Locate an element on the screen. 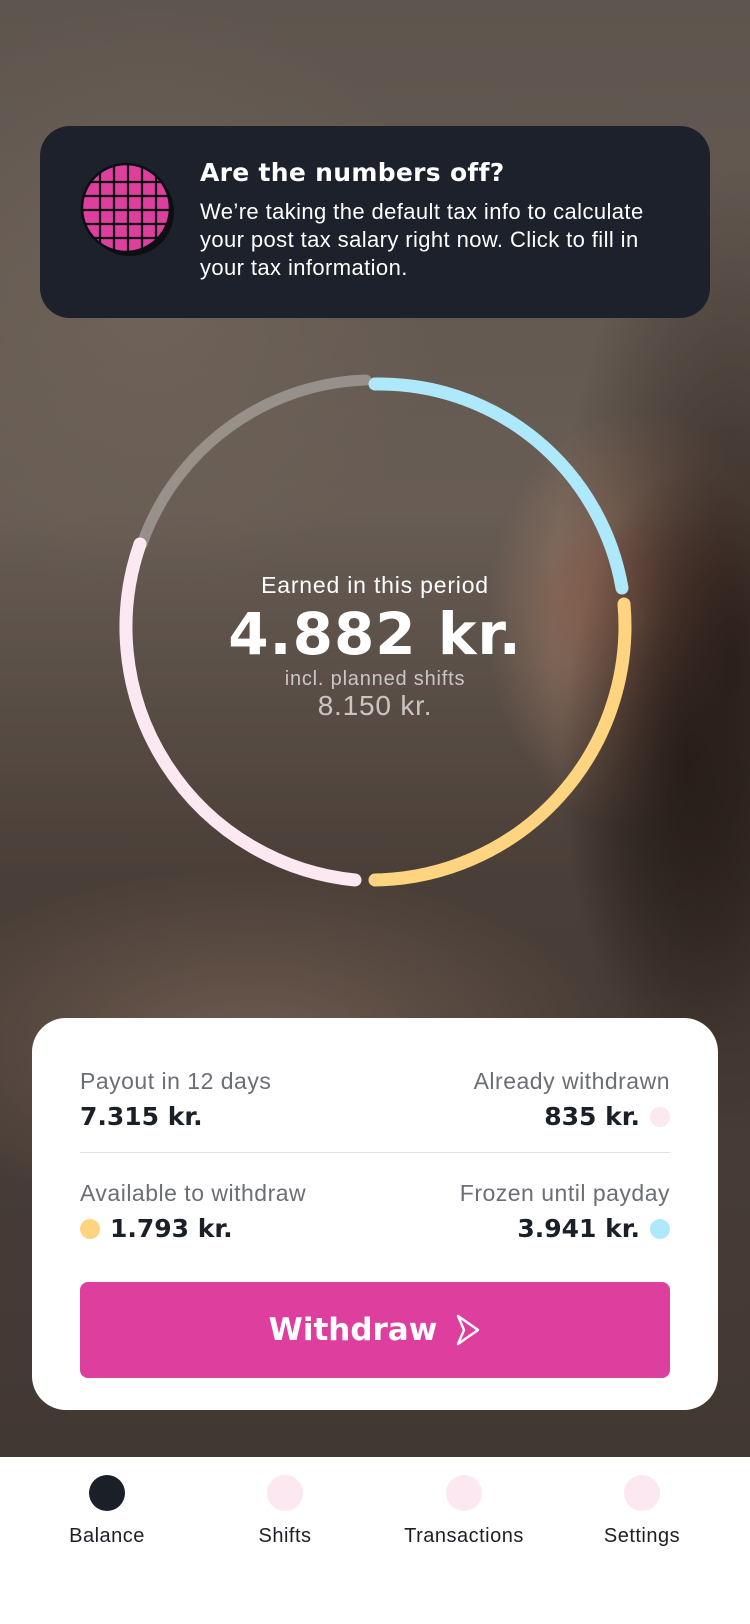  withdrawn-amount: 835 kr. is located at coordinates (592, 1116).